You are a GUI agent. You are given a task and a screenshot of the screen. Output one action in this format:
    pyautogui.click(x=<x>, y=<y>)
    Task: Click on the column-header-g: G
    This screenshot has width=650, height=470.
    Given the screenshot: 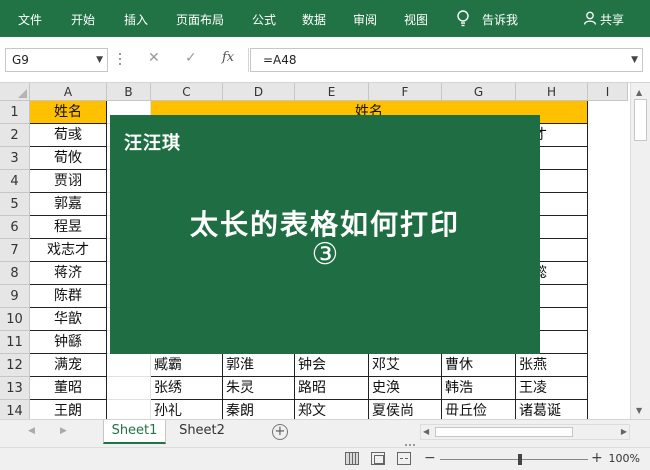 What is the action you would take?
    pyautogui.click(x=479, y=92)
    